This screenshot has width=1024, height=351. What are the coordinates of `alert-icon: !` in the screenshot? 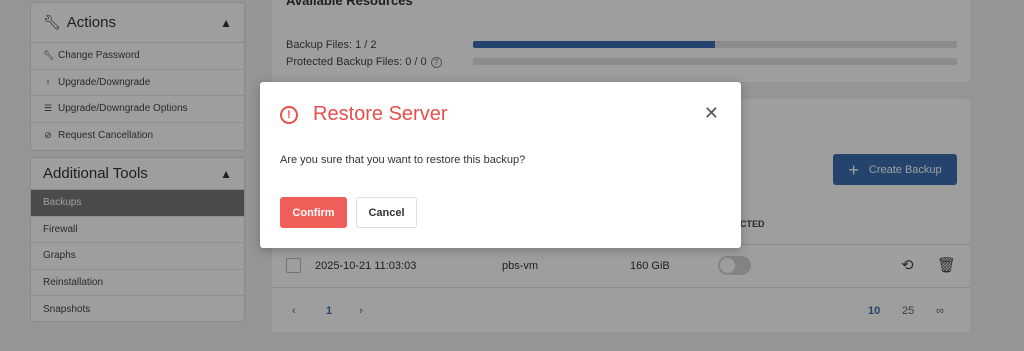 It's located at (289, 114).